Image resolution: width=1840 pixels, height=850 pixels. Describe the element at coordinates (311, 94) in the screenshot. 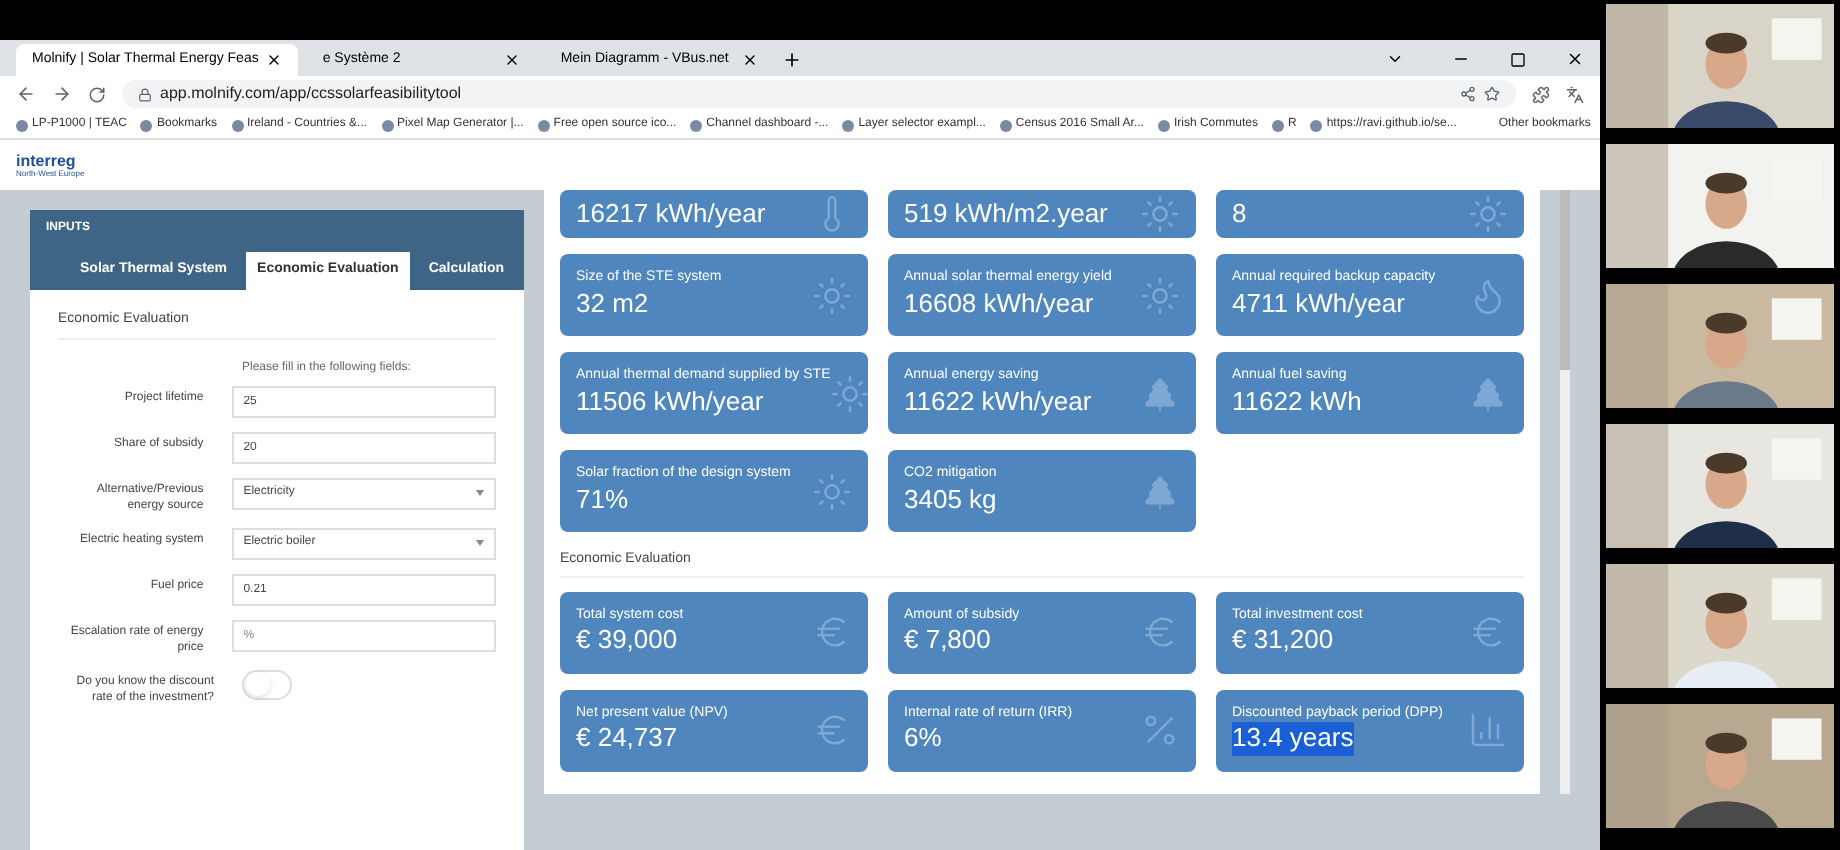

I see `url-text: app.molnify.com/app/ccssolarfeasibilitytool` at that location.